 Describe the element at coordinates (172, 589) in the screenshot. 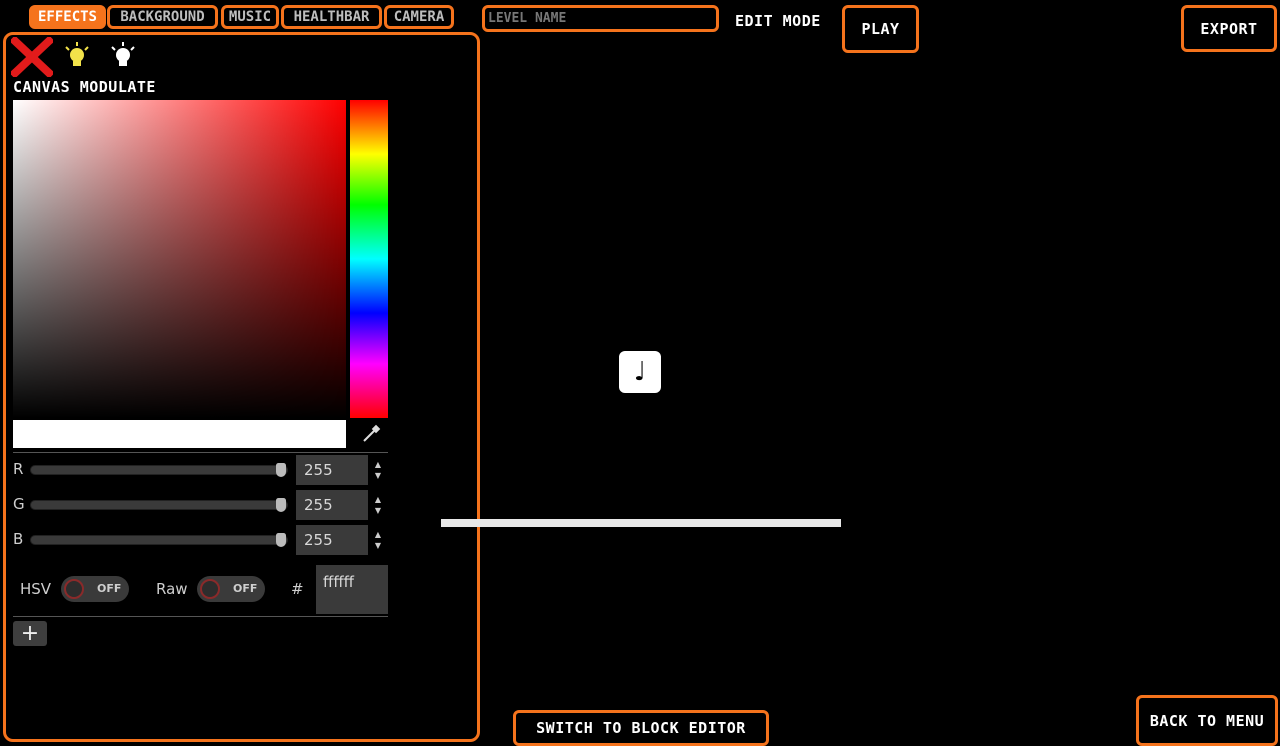

I see `raw-label: Raw` at that location.